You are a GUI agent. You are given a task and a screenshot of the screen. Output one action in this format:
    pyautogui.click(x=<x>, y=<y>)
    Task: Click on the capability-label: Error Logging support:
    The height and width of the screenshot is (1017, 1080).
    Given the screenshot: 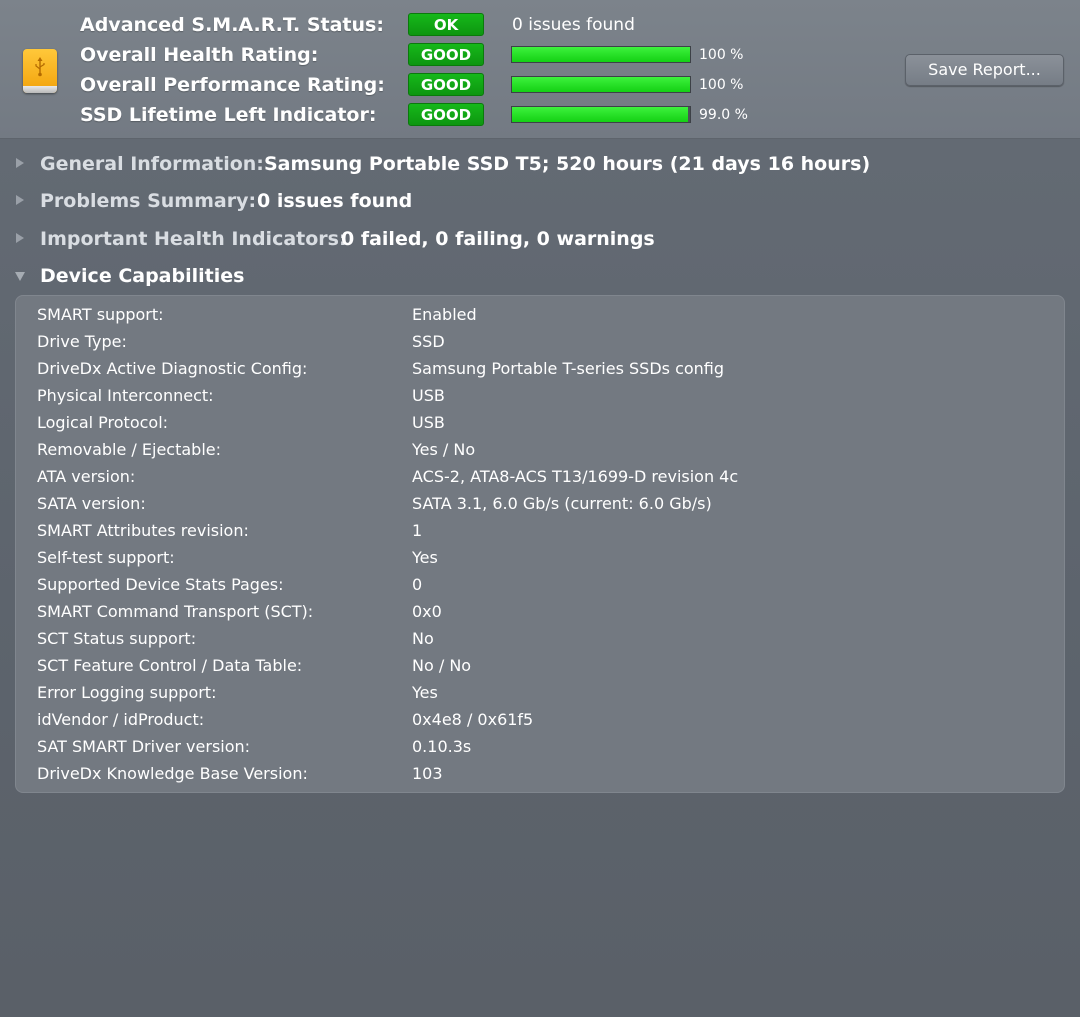 What is the action you would take?
    pyautogui.click(x=127, y=692)
    